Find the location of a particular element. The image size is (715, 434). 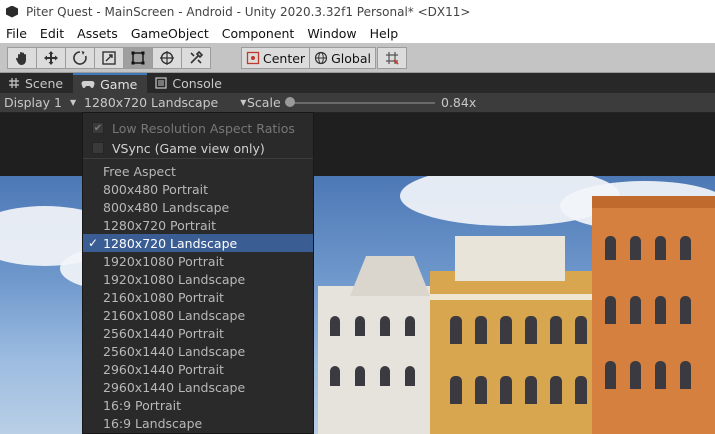

aspect-item-label: 2160x1080 Portrait is located at coordinates (163, 297).